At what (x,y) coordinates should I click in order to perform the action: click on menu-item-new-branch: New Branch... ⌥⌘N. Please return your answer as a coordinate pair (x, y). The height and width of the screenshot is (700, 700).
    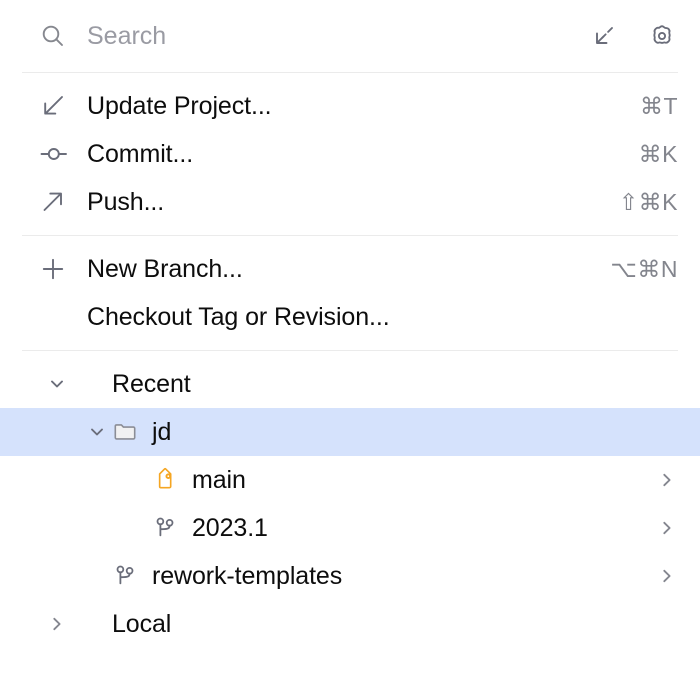
    Looking at the image, I should click on (350, 269).